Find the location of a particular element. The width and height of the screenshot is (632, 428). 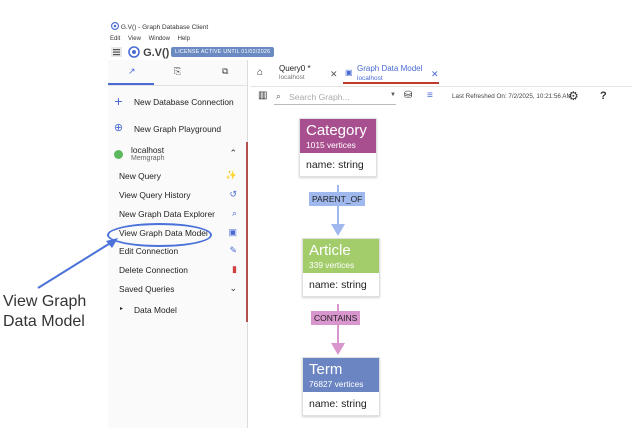

search-graph-field: ⌕ Search Graph... ▼ is located at coordinates (335, 97).